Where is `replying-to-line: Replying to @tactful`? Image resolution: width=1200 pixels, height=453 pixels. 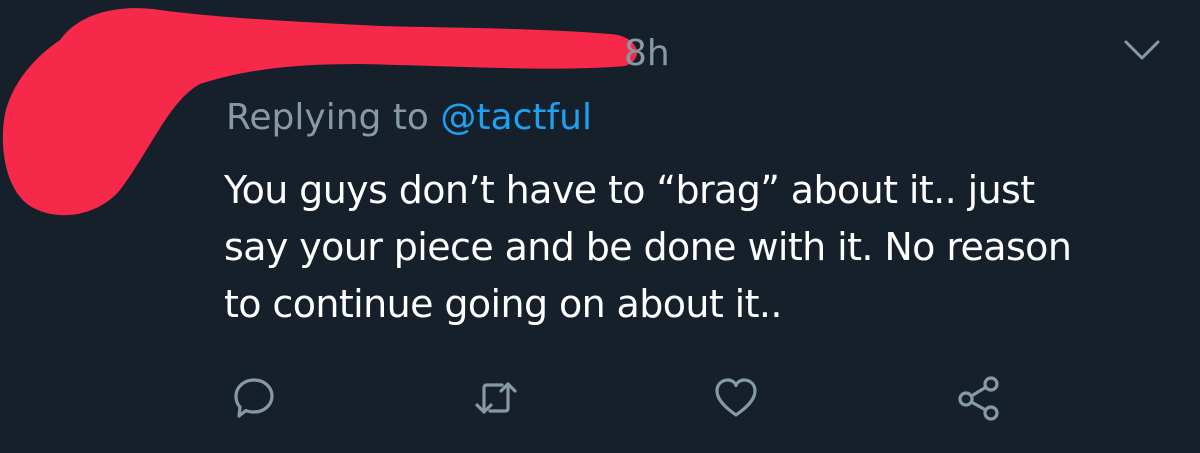 replying-to-line: Replying to @tactful is located at coordinates (409, 118).